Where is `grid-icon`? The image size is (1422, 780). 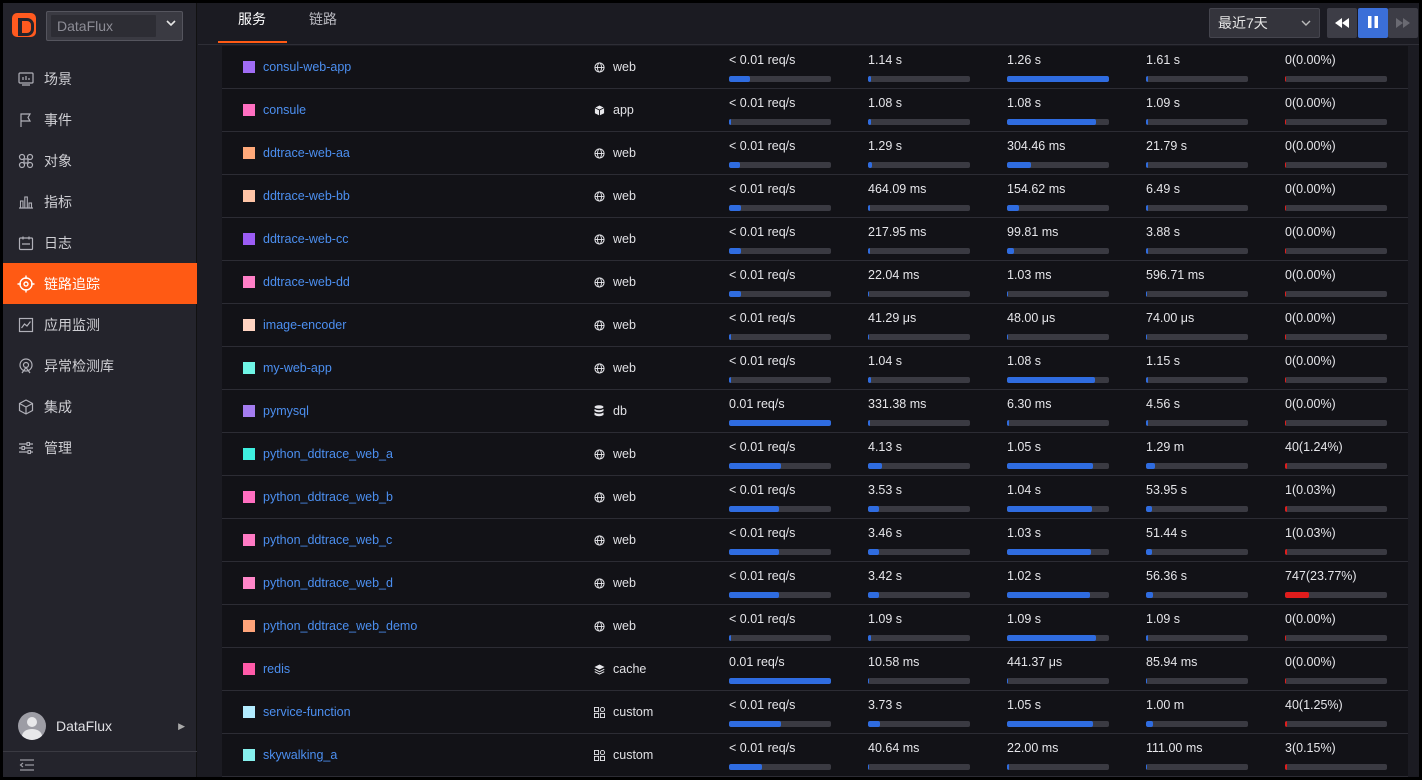
grid-icon is located at coordinates (599, 755).